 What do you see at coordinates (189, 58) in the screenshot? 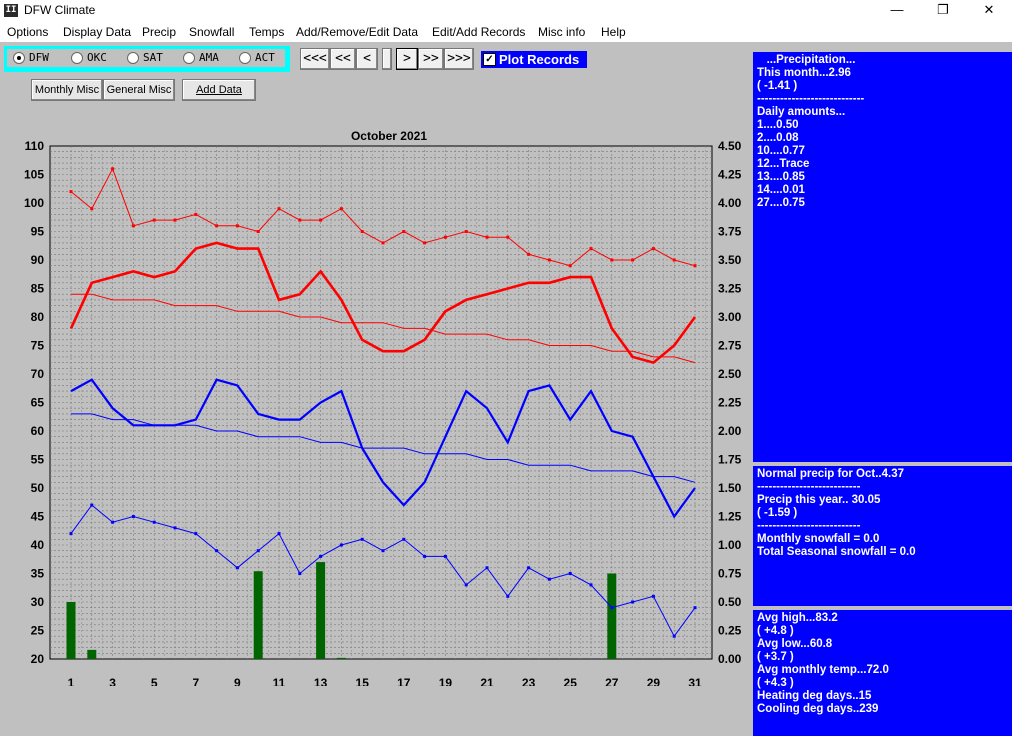
I see `radio-ama` at bounding box center [189, 58].